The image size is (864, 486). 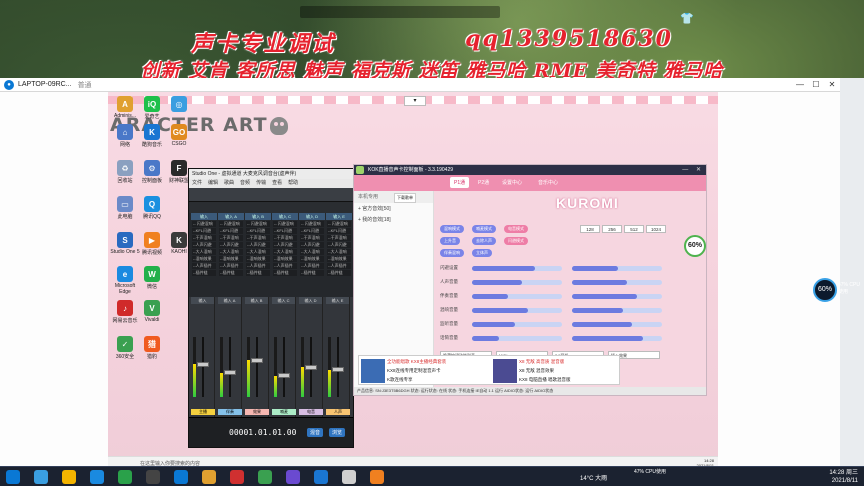 What do you see at coordinates (414, 371) in the screenshot?
I see `ad-text: KX8连线专用定制混音声卡` at bounding box center [414, 371].